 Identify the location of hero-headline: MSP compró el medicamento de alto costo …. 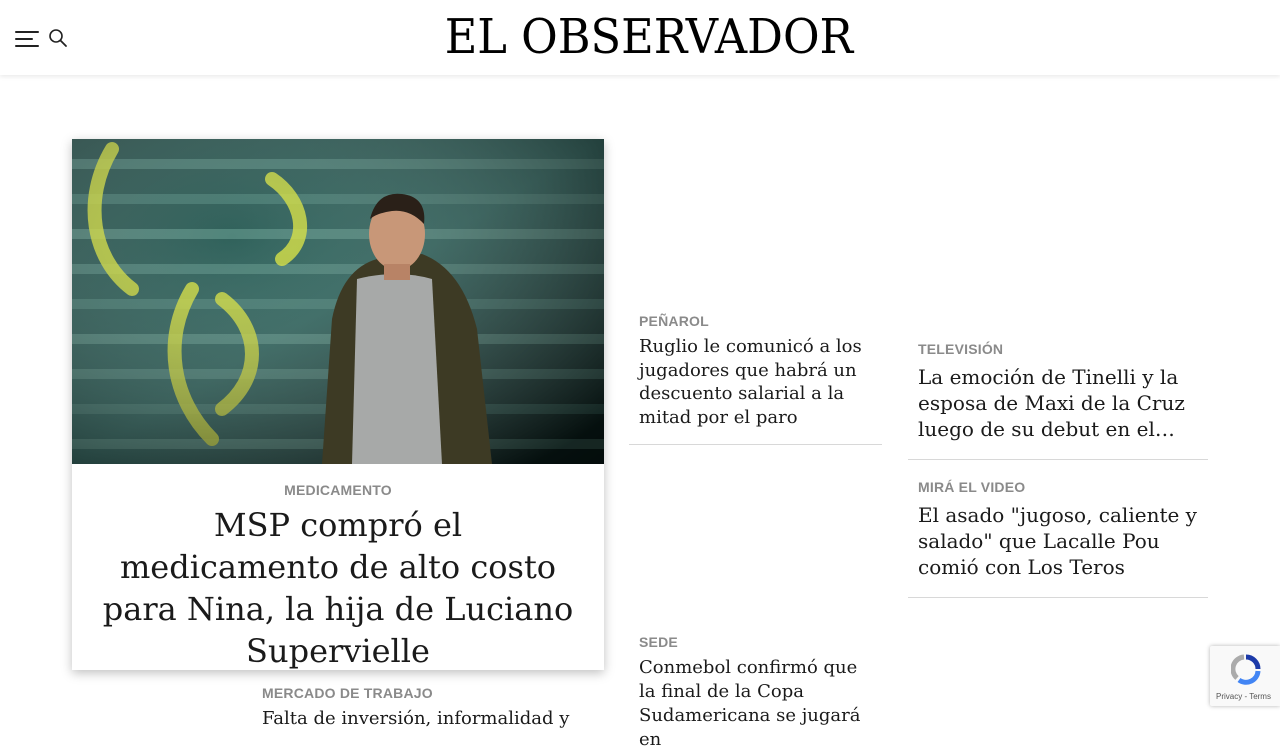
(338, 588).